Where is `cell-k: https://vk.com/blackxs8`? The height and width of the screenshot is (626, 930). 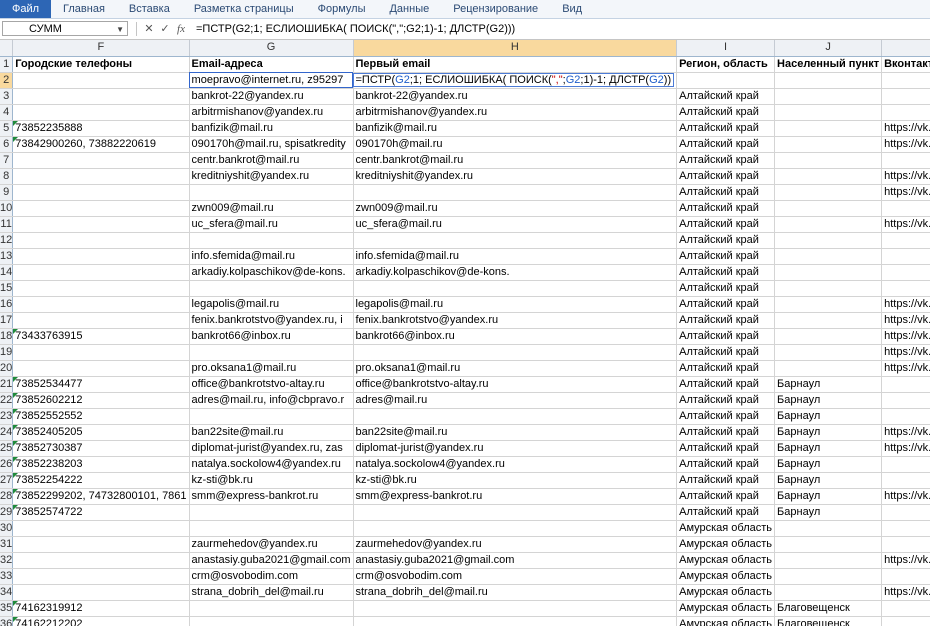
cell-k: https://vk.com/blackxs8 is located at coordinates (905, 304).